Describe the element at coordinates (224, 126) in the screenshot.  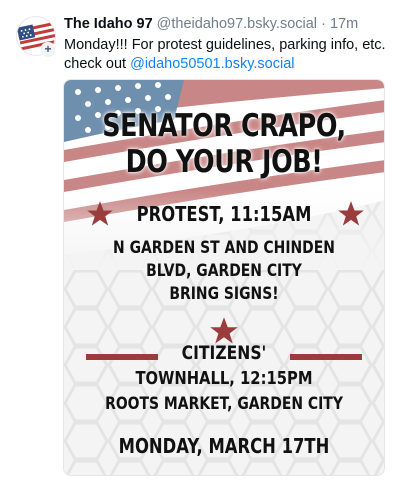
I see `flyer-headline-line1: SENATOR CRAPO,` at that location.